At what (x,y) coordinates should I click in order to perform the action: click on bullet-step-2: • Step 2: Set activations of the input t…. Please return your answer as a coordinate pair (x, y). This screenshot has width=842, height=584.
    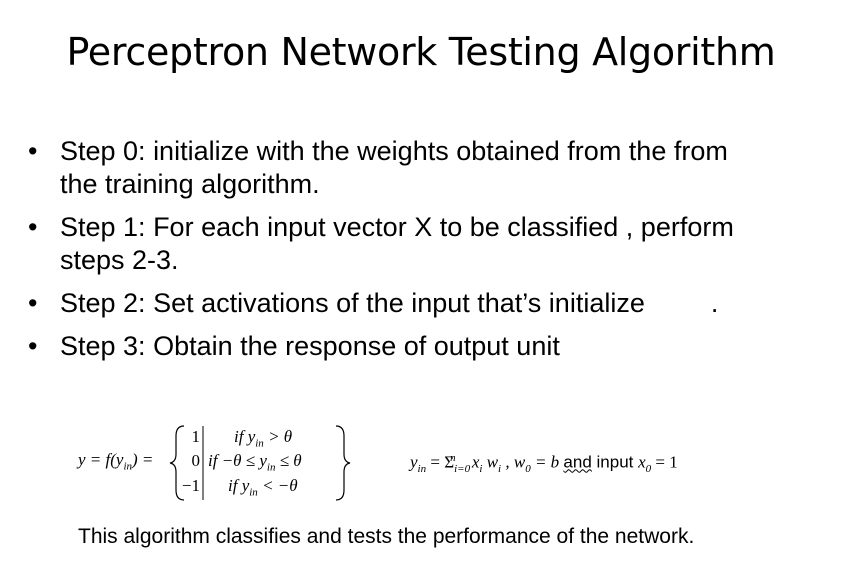
    Looking at the image, I should click on (424, 303).